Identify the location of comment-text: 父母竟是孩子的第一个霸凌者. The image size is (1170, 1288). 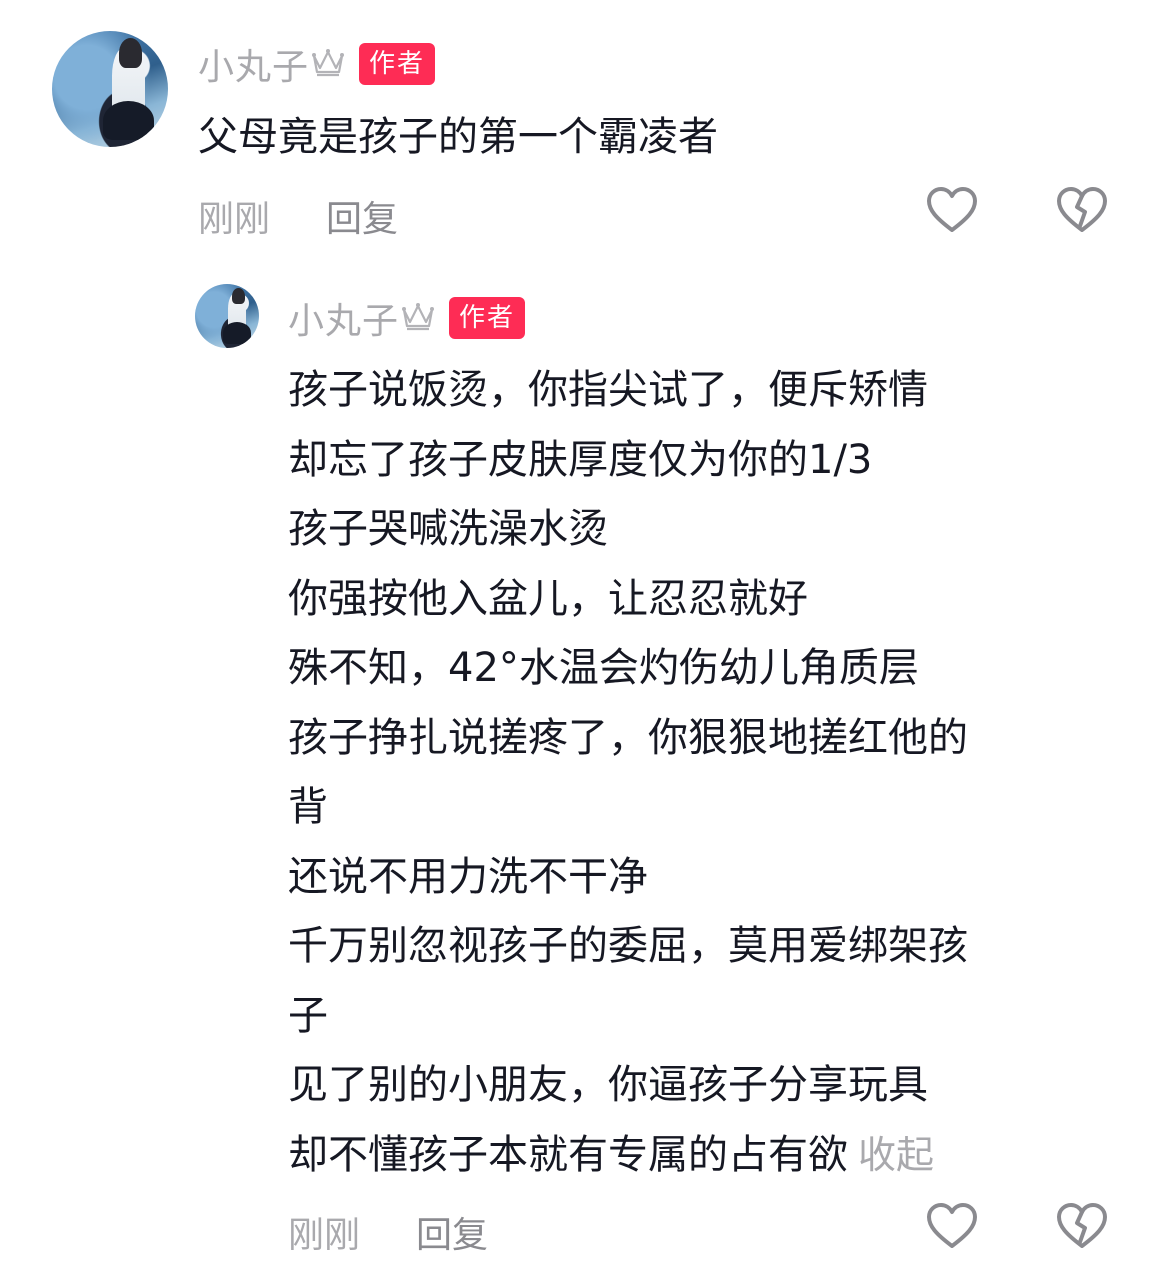
(458, 137).